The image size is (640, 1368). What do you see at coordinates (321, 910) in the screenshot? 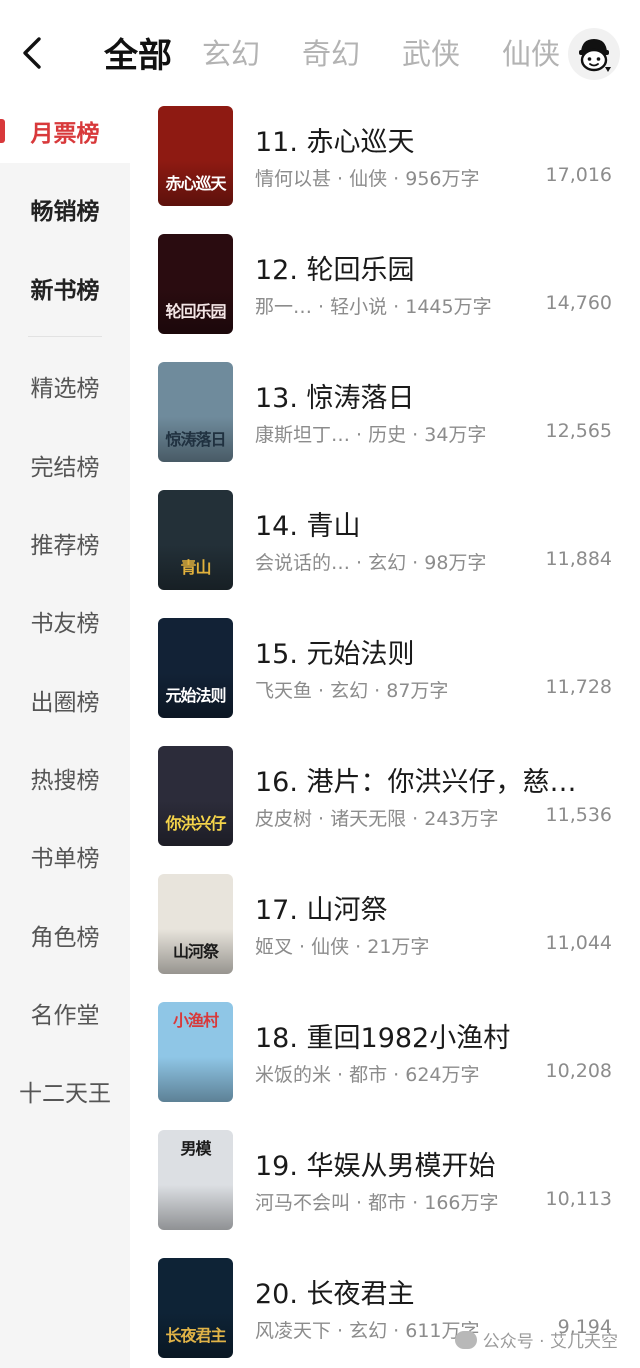
I see `book-title: 17. 山河祭` at bounding box center [321, 910].